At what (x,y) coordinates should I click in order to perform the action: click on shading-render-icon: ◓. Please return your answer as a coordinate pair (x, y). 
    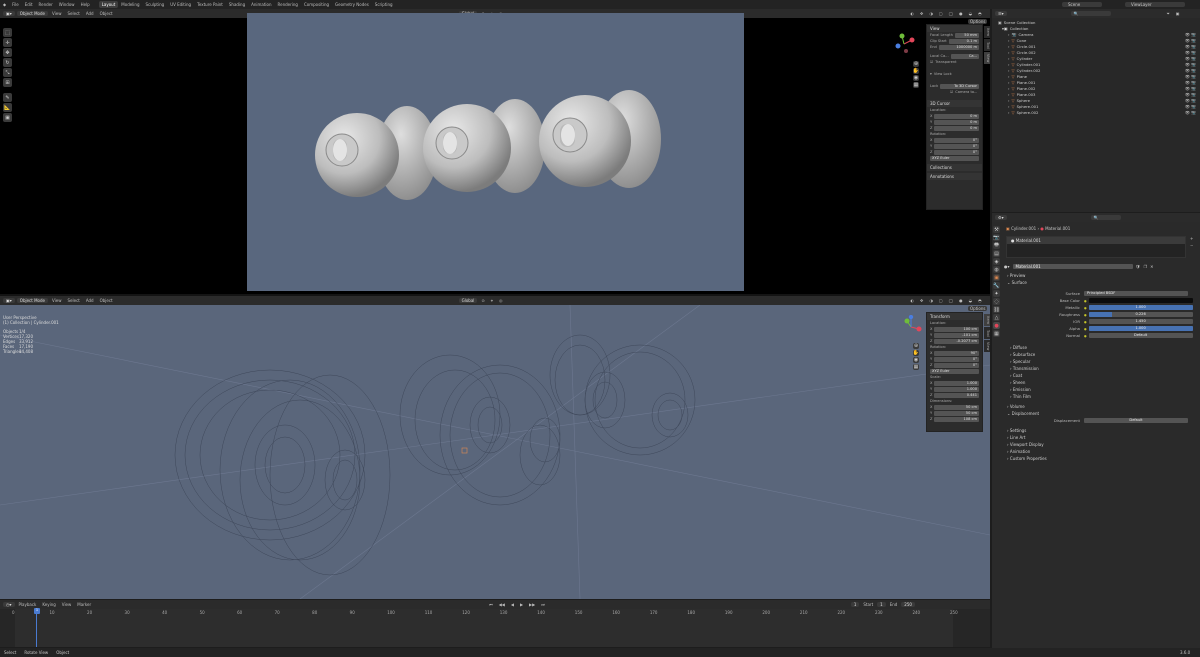
    Looking at the image, I should click on (980, 13).